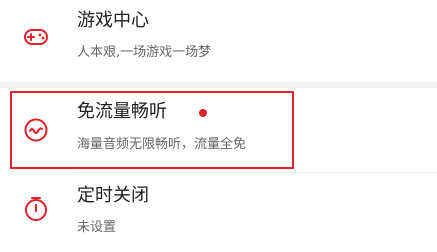 Image resolution: width=437 pixels, height=252 pixels. Describe the element at coordinates (97, 227) in the screenshot. I see `menu-item-subtitle: 未设置` at that location.